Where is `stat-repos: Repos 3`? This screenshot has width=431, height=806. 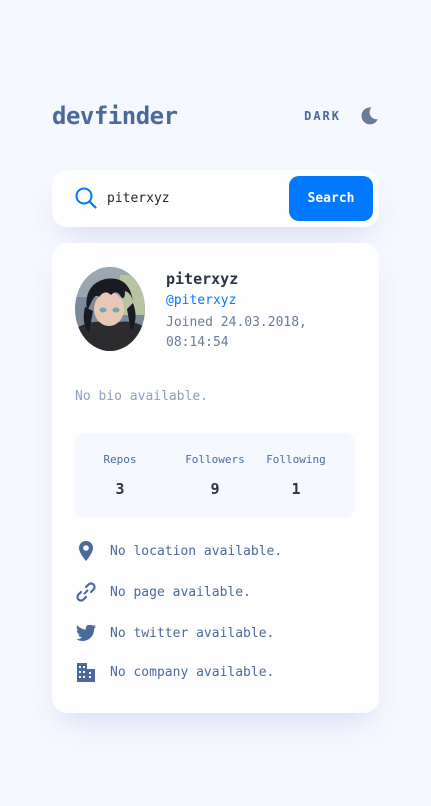
stat-repos: Repos 3 is located at coordinates (120, 475).